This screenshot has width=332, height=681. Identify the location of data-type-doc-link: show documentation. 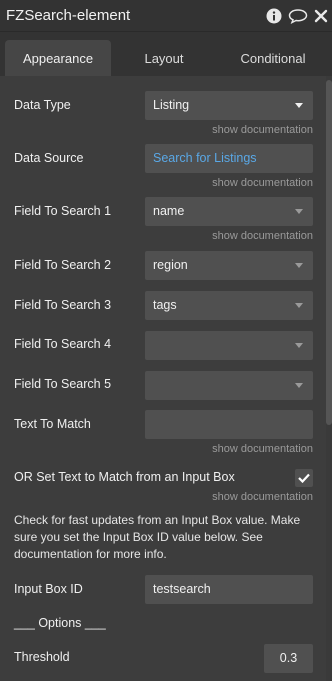
(262, 130).